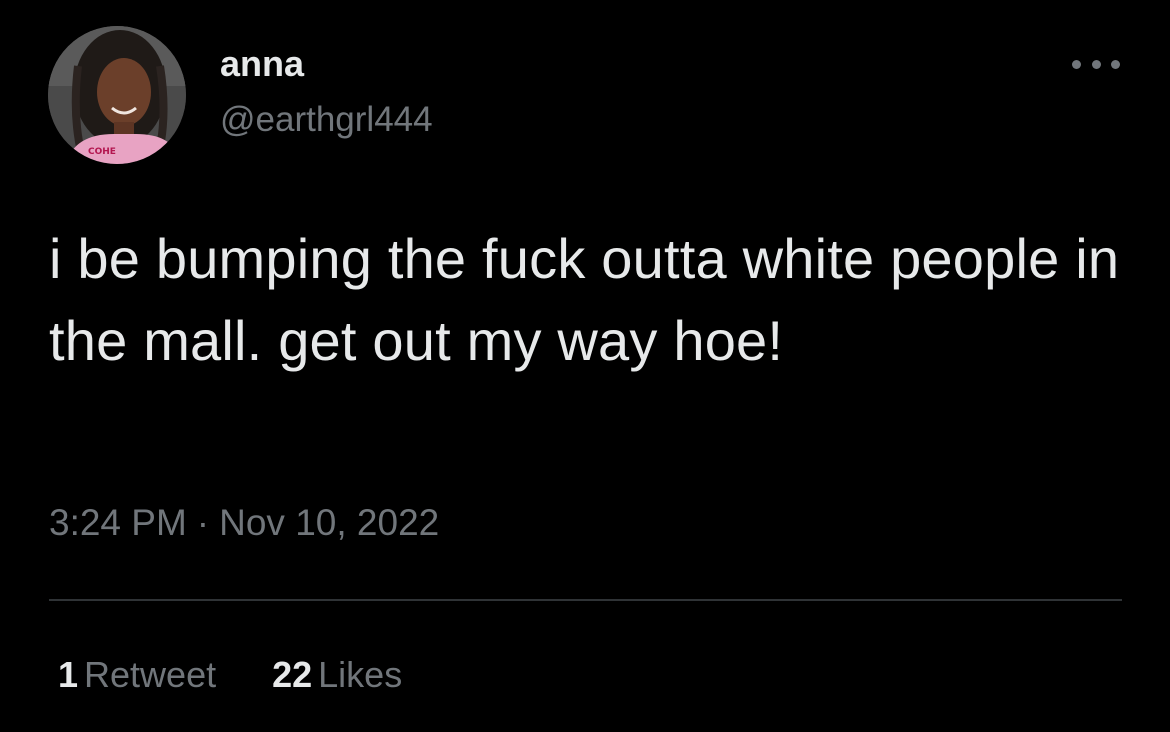 The width and height of the screenshot is (1170, 732). I want to click on tweet-timestamp: 3:24 PM · Nov 10, 2022, so click(244, 523).